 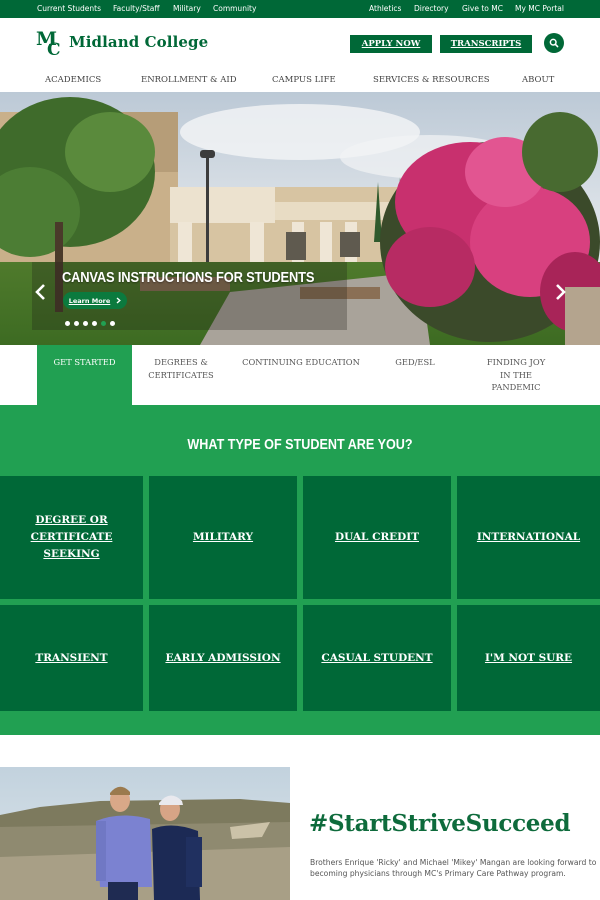 I want to click on search-button, so click(x=554, y=43).